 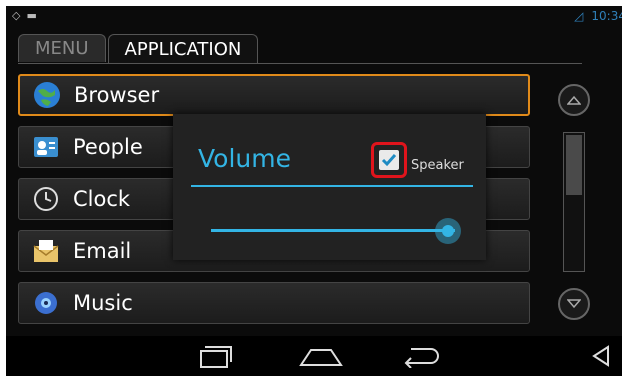 I want to click on scroll-column, so click(x=575, y=212).